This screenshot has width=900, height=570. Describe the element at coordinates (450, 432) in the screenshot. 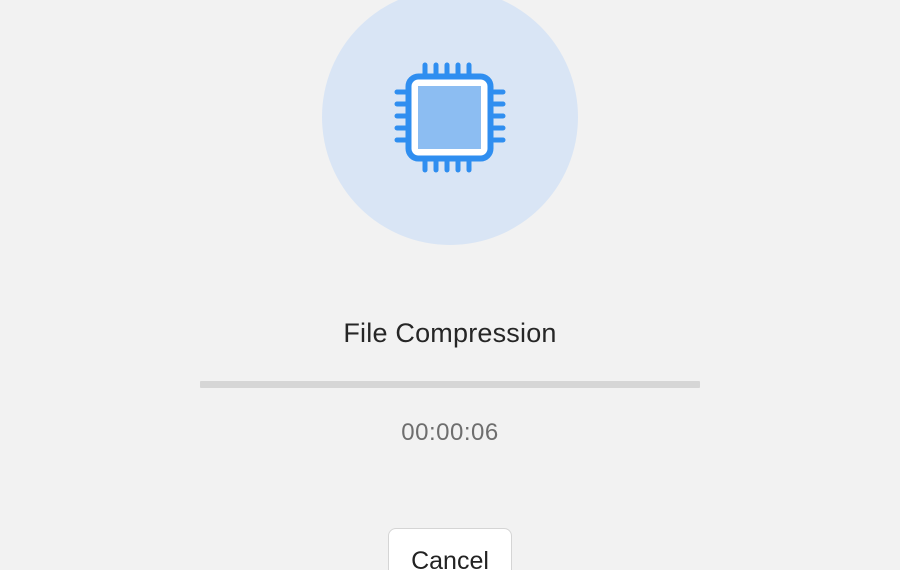

I see `elapsed-time: 00:00:06` at that location.